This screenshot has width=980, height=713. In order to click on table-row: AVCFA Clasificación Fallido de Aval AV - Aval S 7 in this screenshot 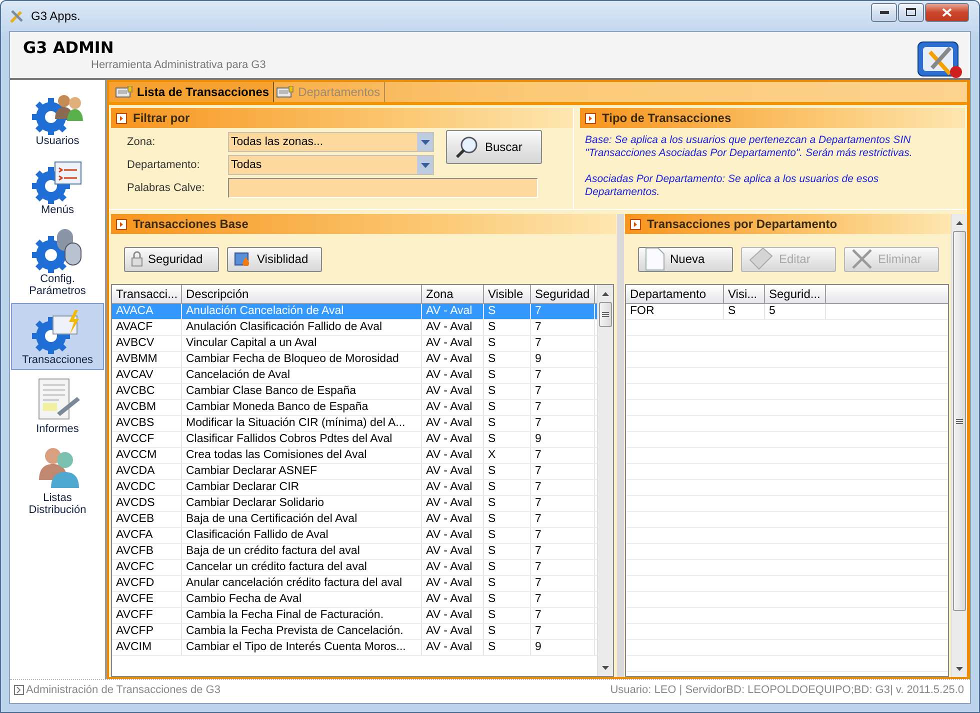, I will do `click(354, 536)`.